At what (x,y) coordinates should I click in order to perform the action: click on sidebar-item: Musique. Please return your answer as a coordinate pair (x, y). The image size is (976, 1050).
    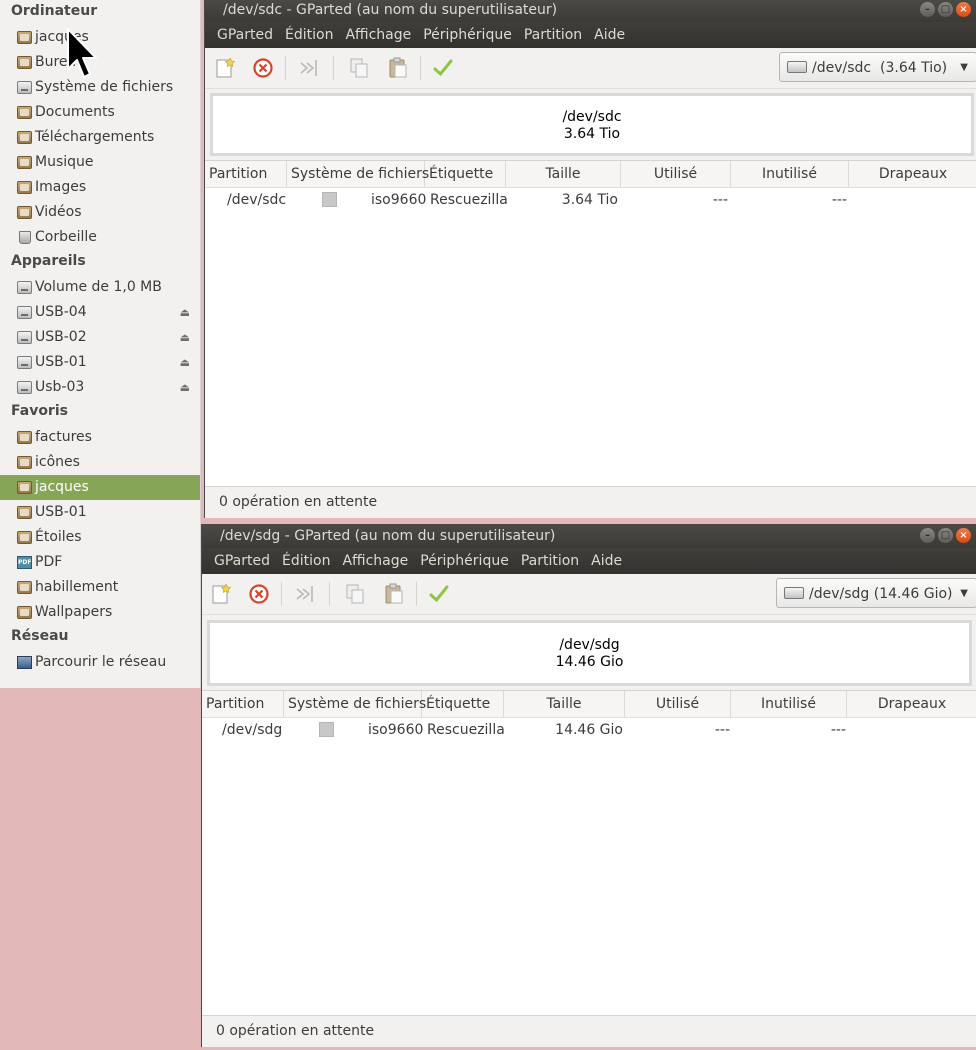
    Looking at the image, I should click on (100, 162).